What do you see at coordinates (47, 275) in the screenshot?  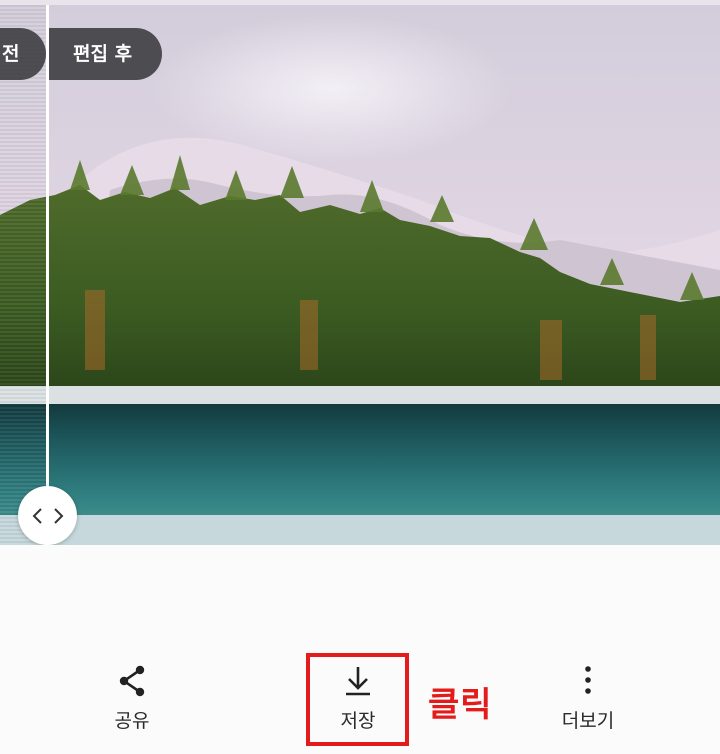 I see `compare-divider` at bounding box center [47, 275].